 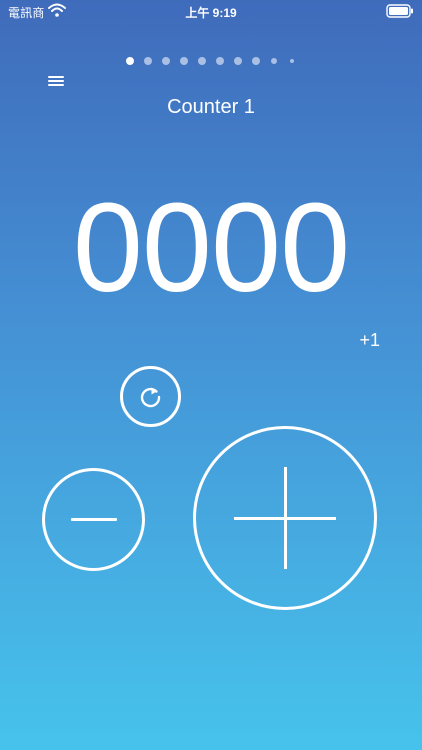 What do you see at coordinates (369, 340) in the screenshot?
I see `step-label: +1` at bounding box center [369, 340].